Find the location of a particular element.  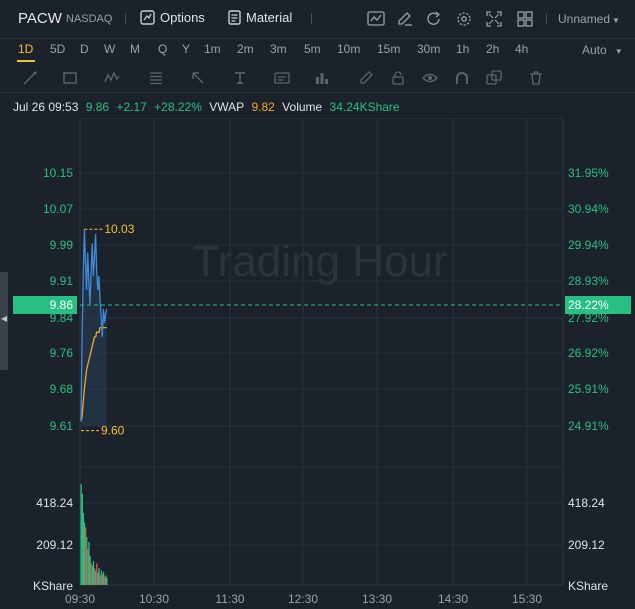

period-5m: 5m is located at coordinates (312, 49).